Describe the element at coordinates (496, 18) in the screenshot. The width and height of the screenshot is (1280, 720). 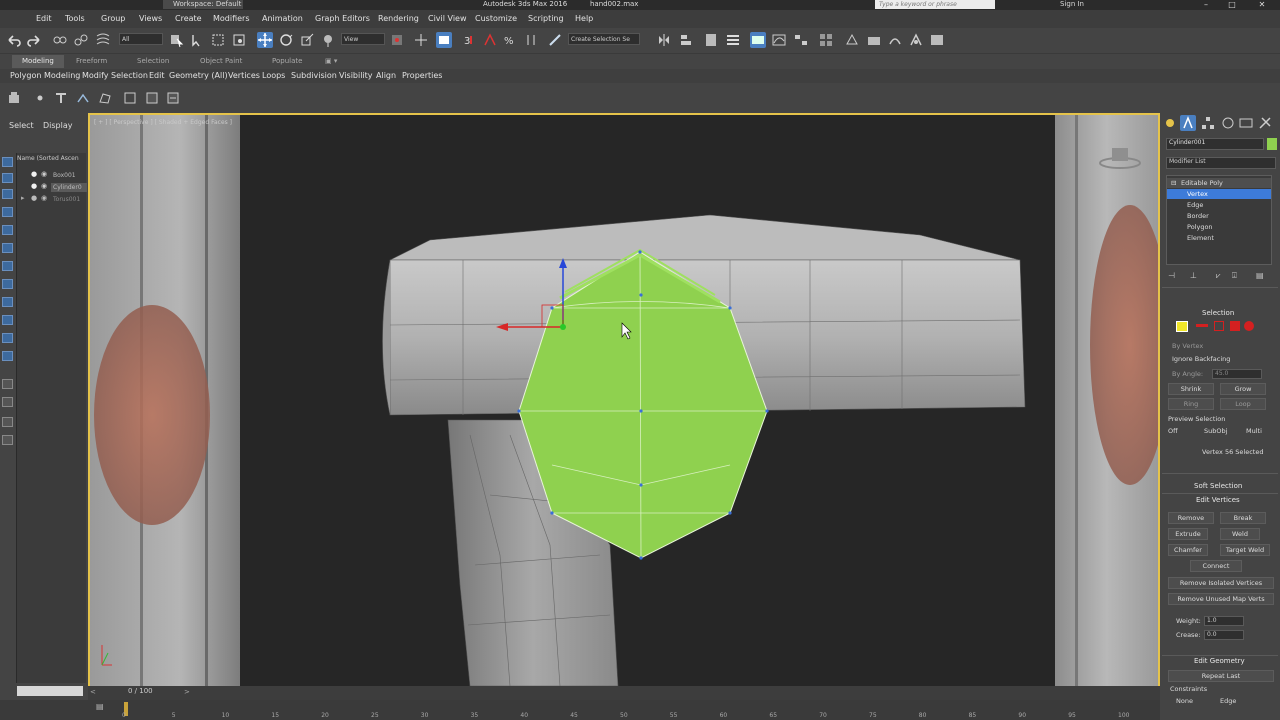
I see `menu-customize: Customize` at that location.